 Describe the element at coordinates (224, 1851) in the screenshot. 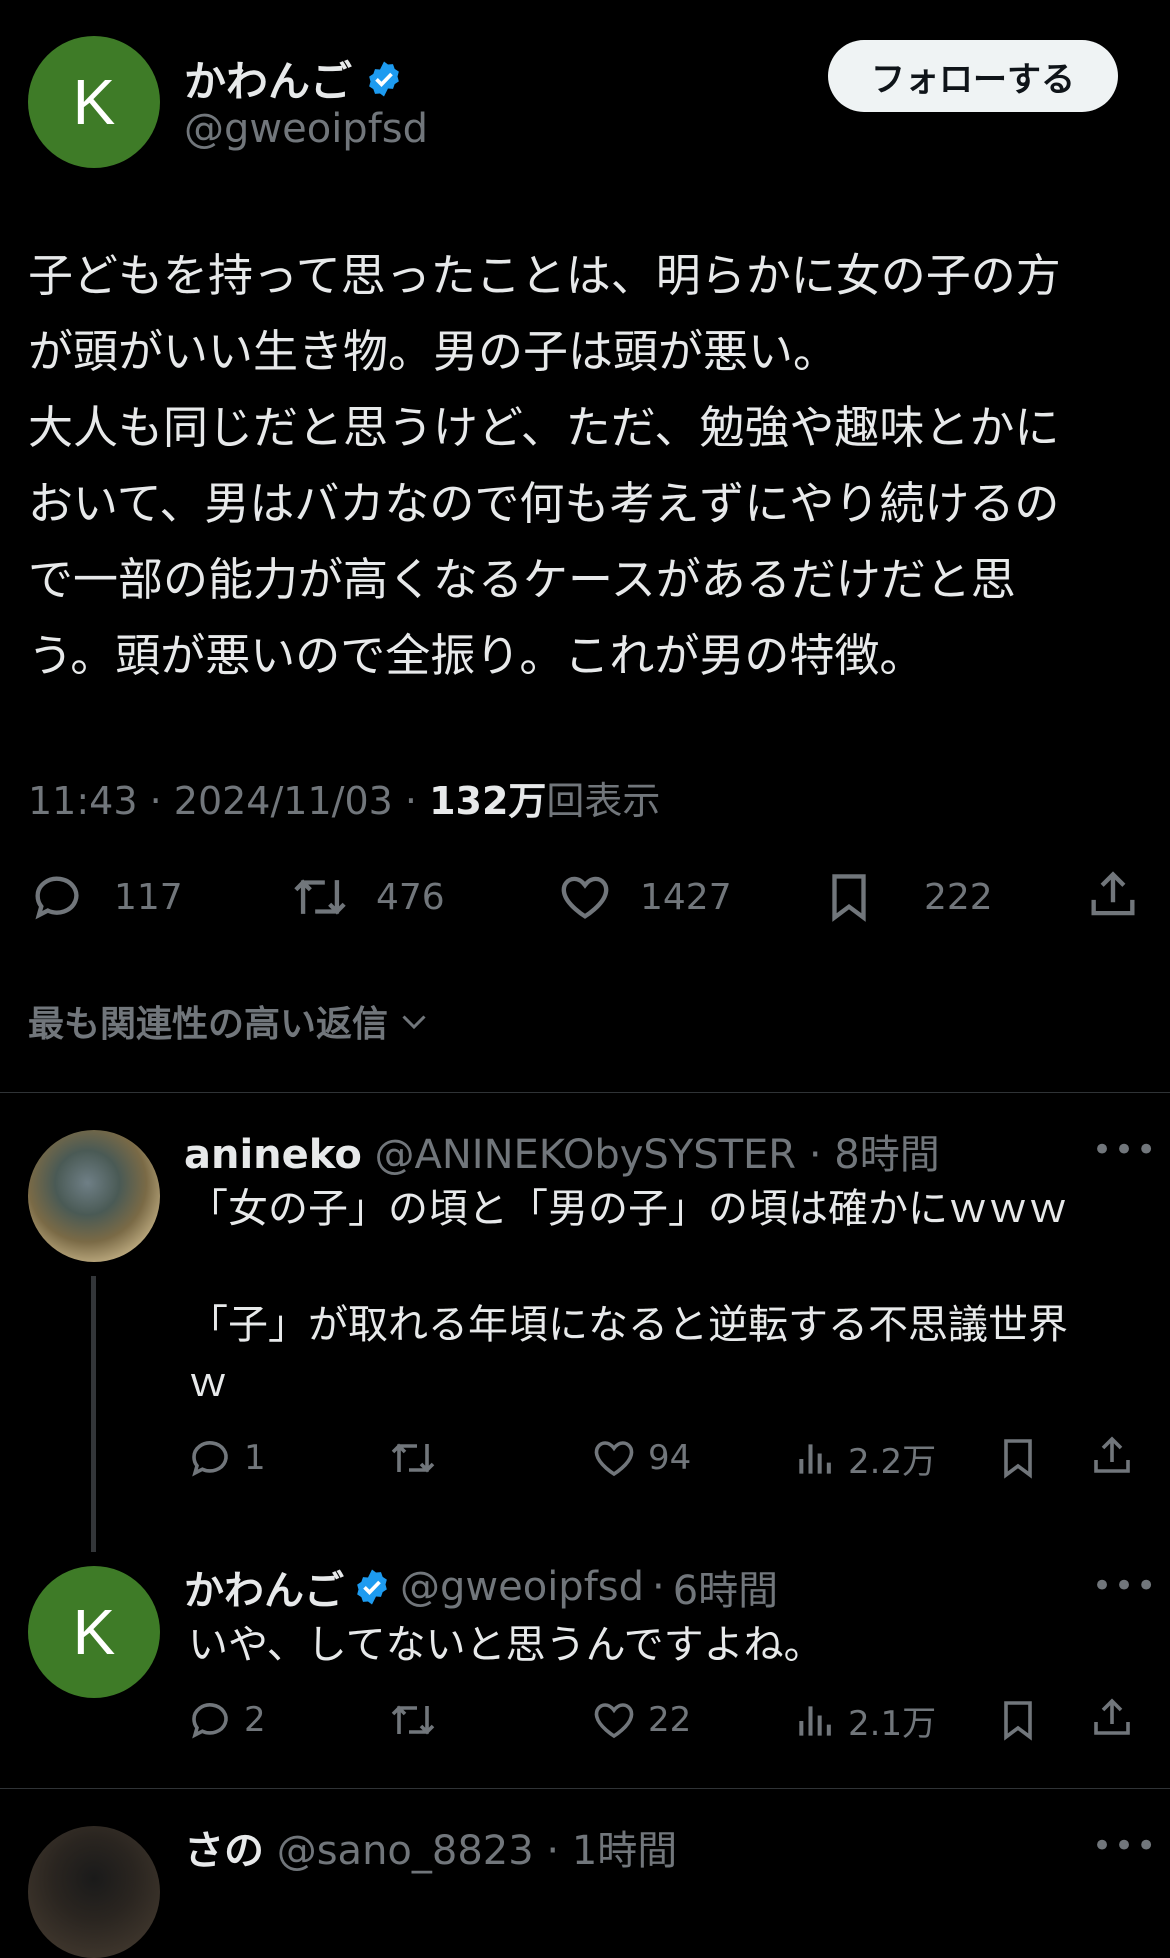

I see `reply-display-name: さの` at that location.